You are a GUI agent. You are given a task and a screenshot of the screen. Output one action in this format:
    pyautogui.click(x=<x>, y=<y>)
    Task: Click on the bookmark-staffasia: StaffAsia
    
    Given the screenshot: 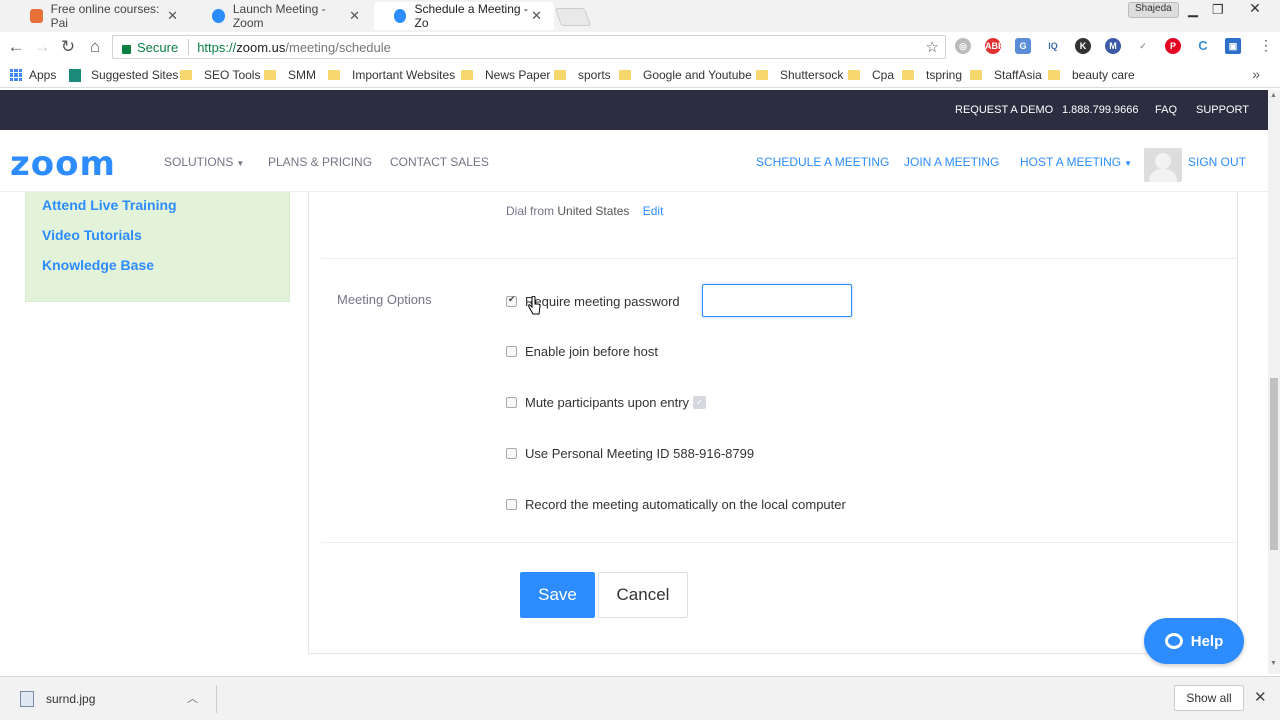 What is the action you would take?
    pyautogui.click(x=1006, y=75)
    